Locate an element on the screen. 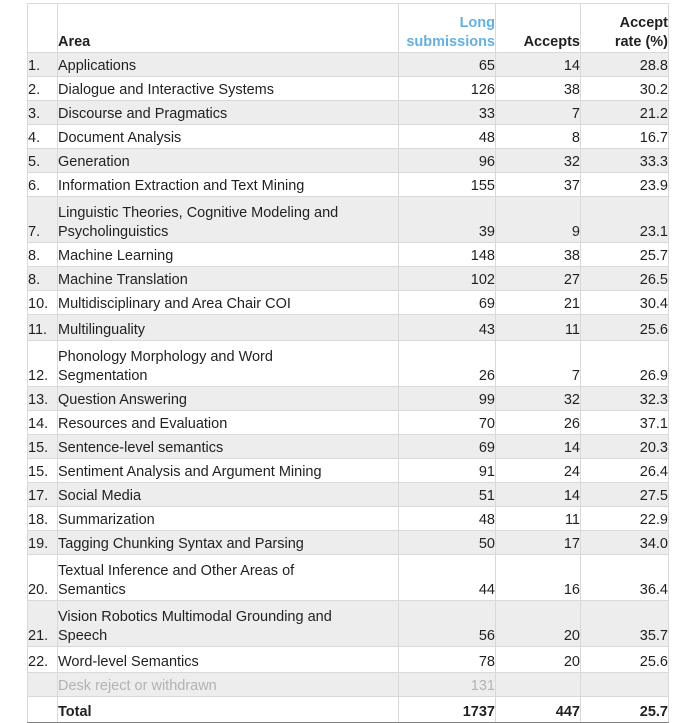 The height and width of the screenshot is (723, 676). row-index: 8. is located at coordinates (42, 254).